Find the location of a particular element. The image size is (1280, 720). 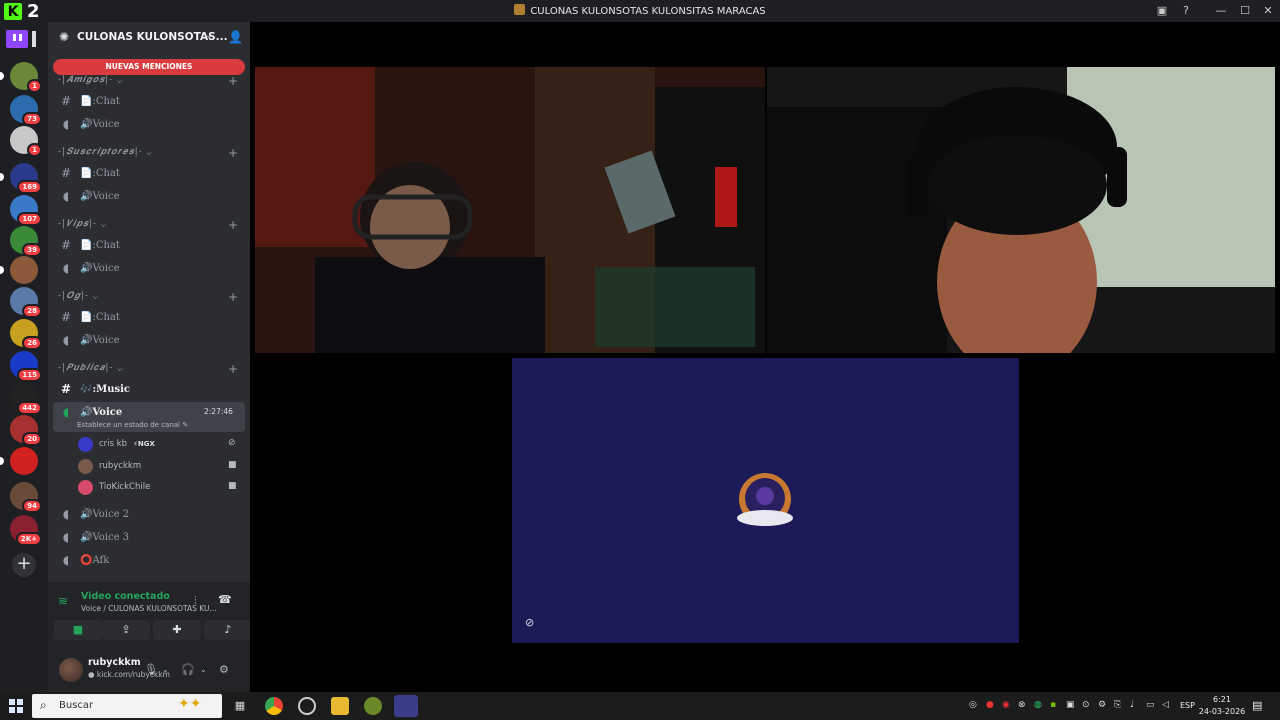

server-icon: 107 is located at coordinates (26, 210).